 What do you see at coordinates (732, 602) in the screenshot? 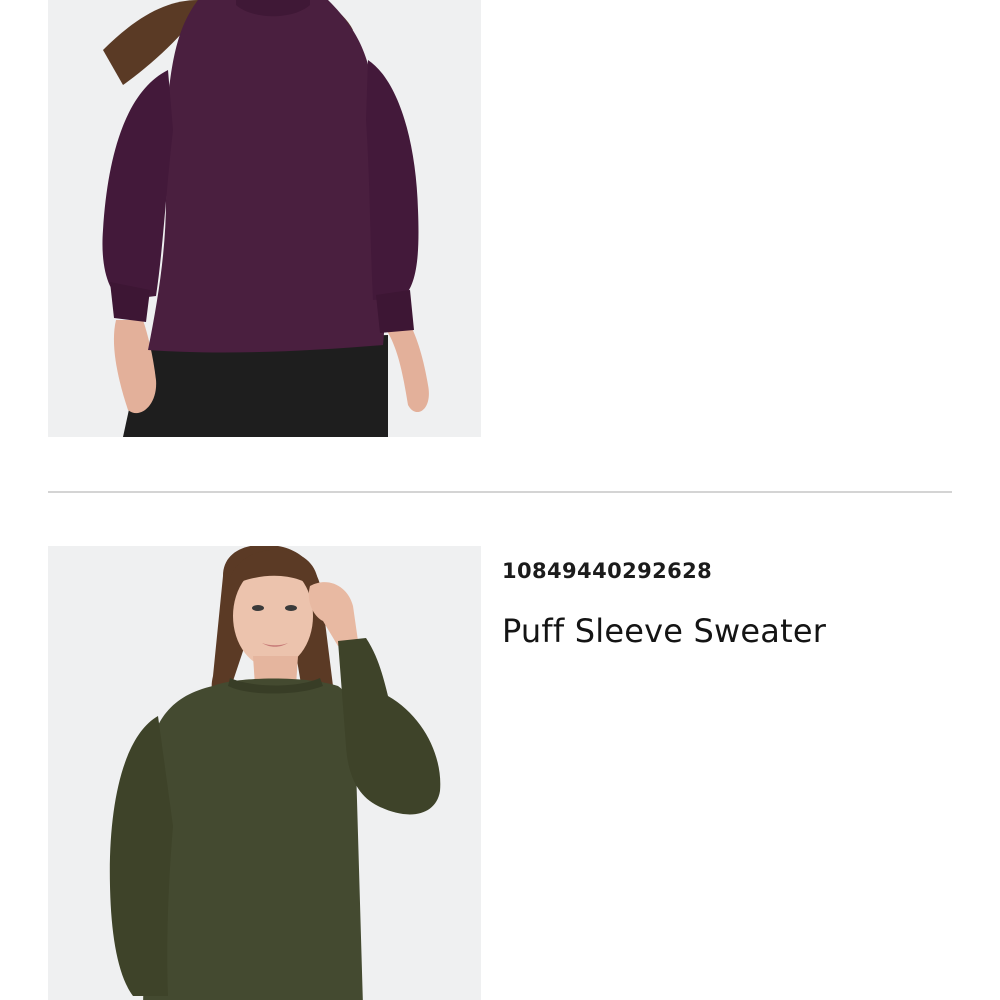
I see `product-info: 10849440292628 Puff Sleeve Sweater` at bounding box center [732, 602].